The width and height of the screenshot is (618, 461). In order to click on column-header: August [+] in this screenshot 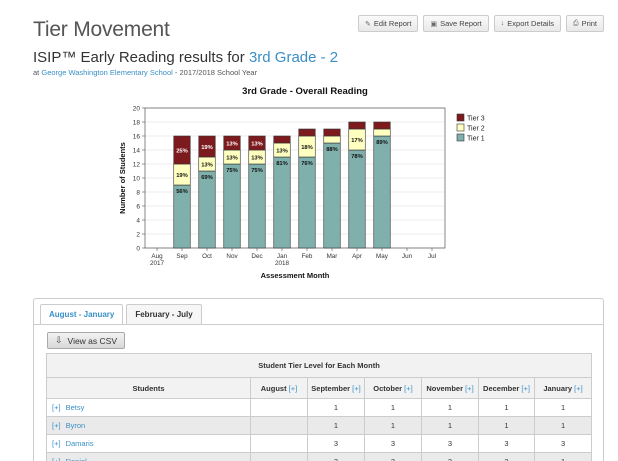, I will do `click(279, 388)`.